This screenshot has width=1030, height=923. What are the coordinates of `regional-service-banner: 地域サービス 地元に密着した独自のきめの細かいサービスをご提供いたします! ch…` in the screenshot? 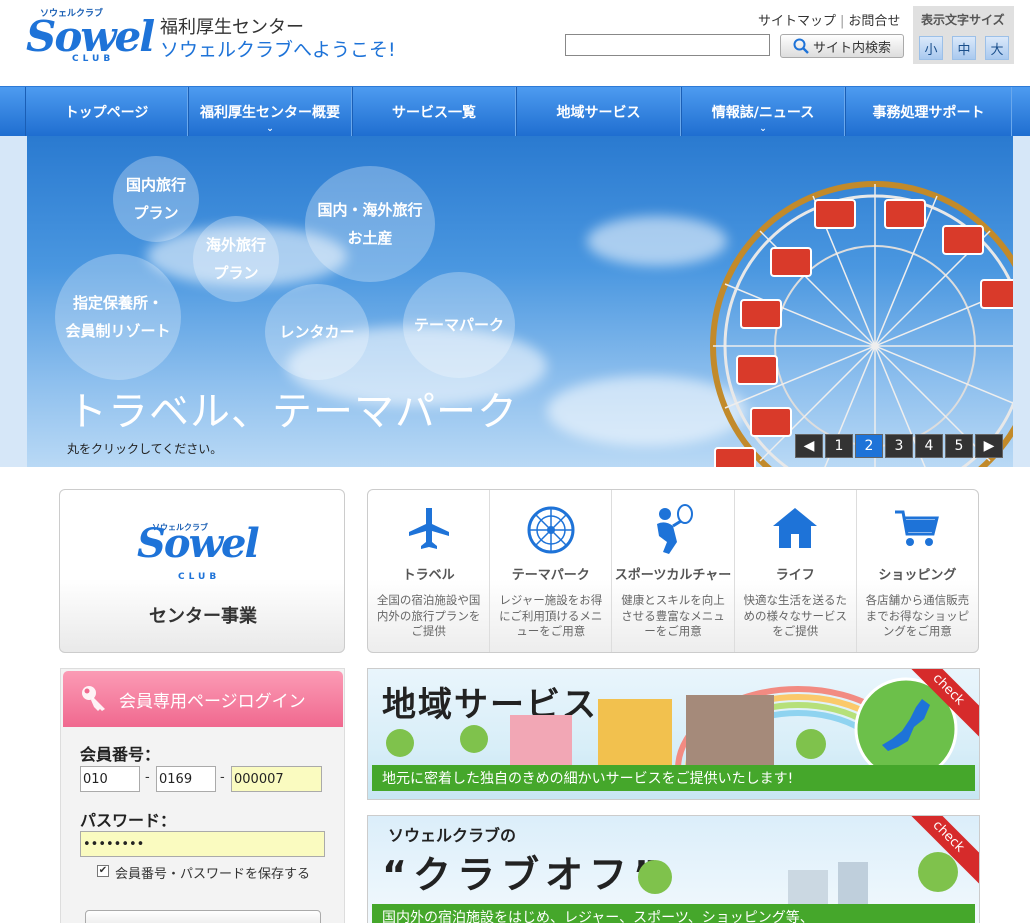 It's located at (673, 734).